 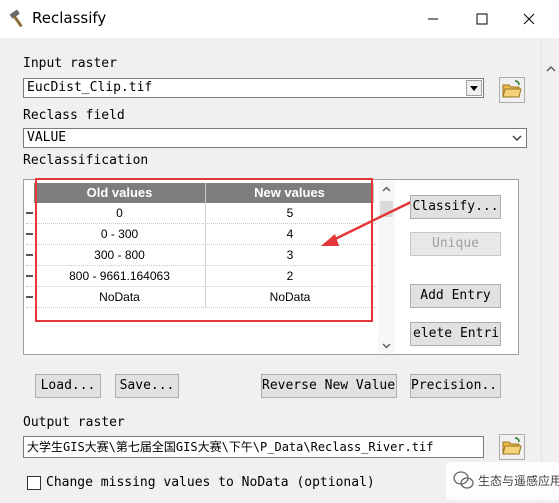 I want to click on wechat-icon, so click(x=463, y=480).